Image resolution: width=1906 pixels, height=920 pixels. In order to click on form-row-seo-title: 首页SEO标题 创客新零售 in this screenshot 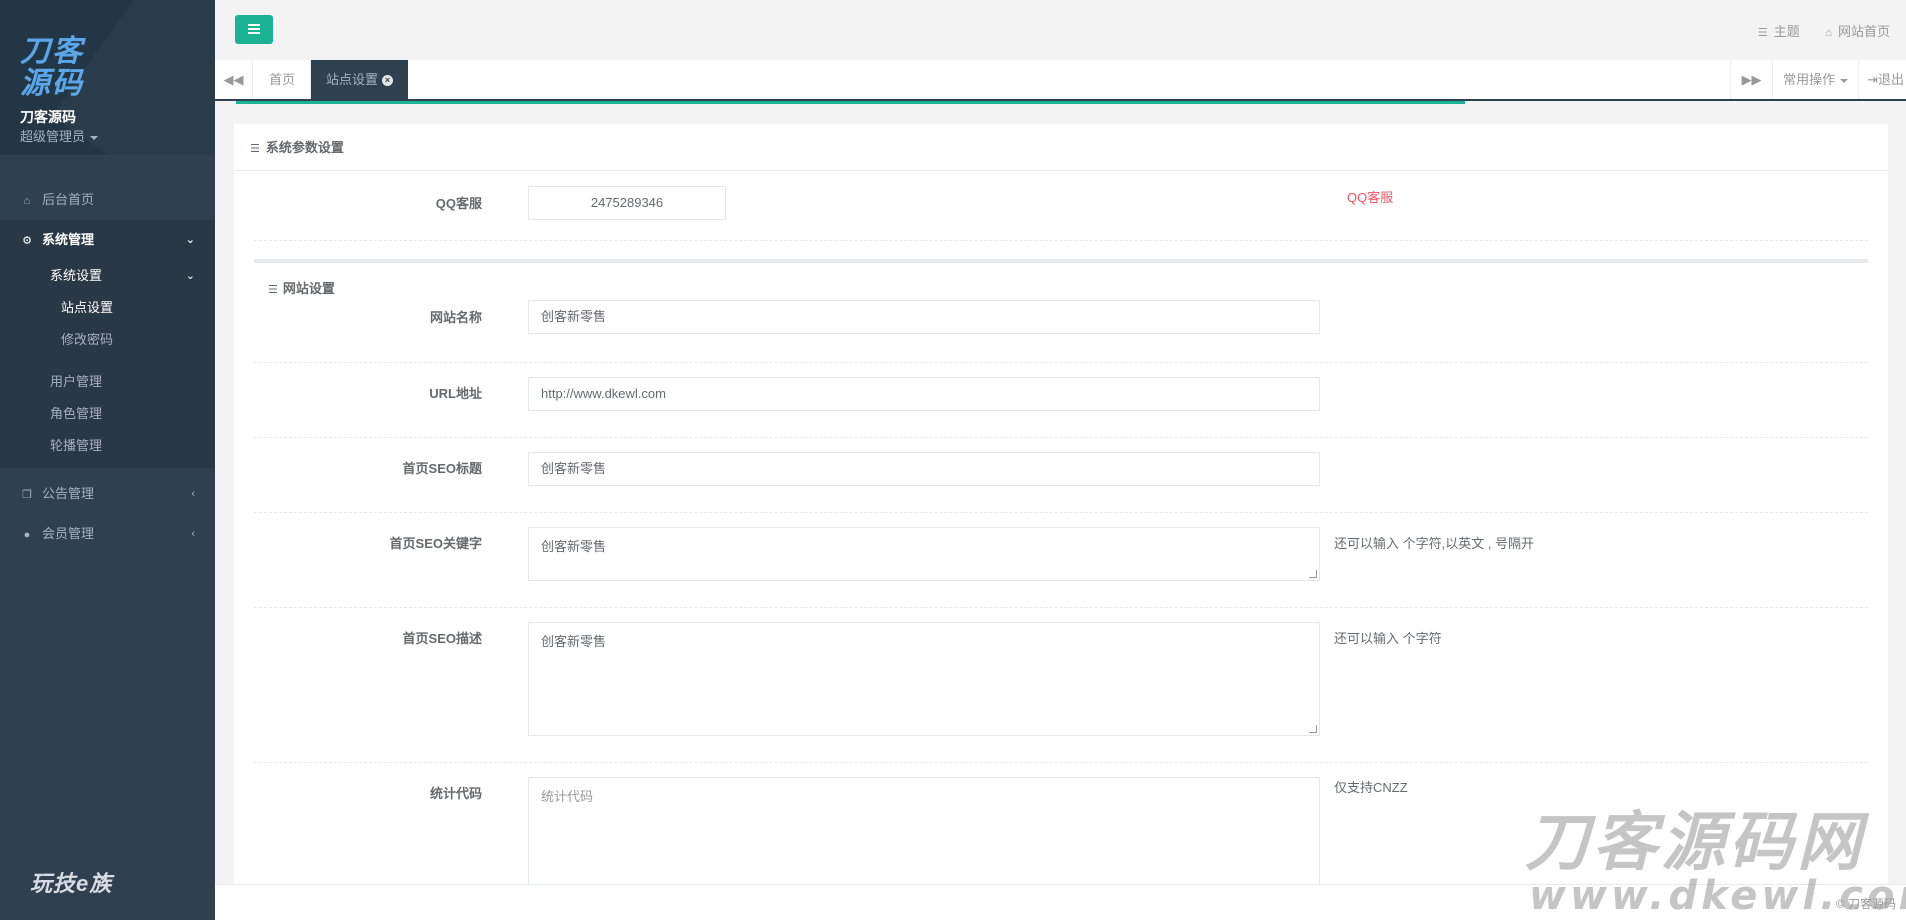, I will do `click(1061, 475)`.